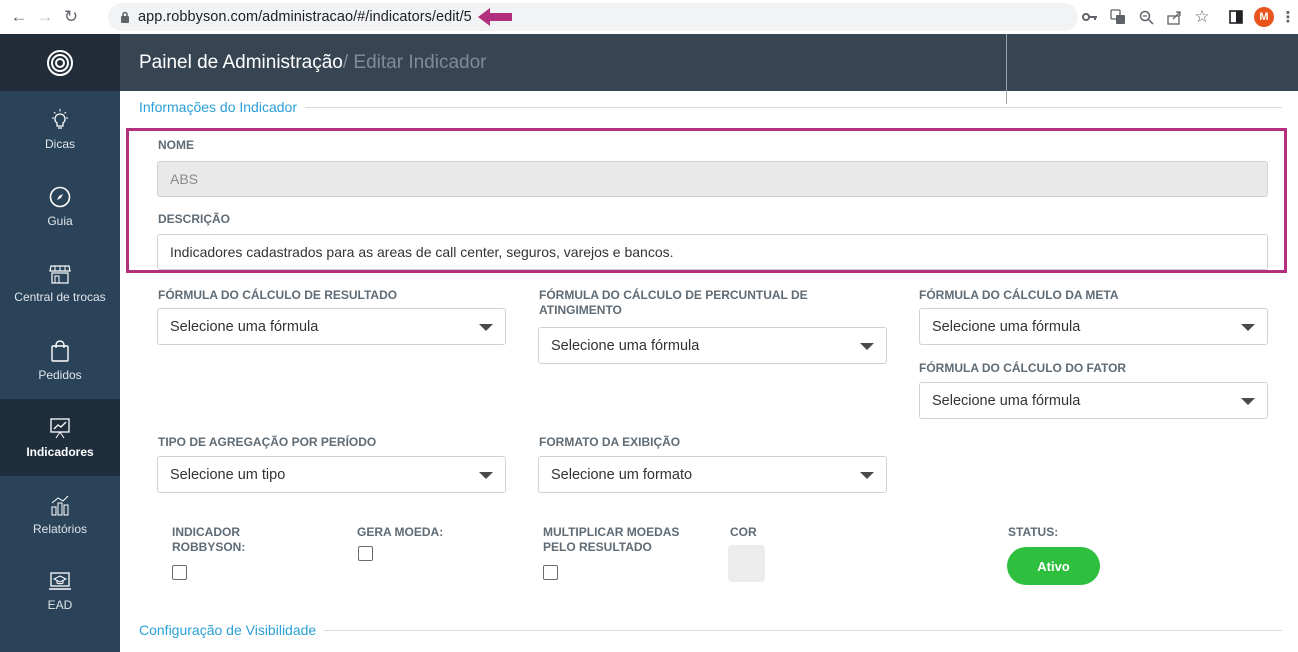  What do you see at coordinates (1093, 400) in the screenshot?
I see `formula-fator-select: Selecione uma fórmula` at bounding box center [1093, 400].